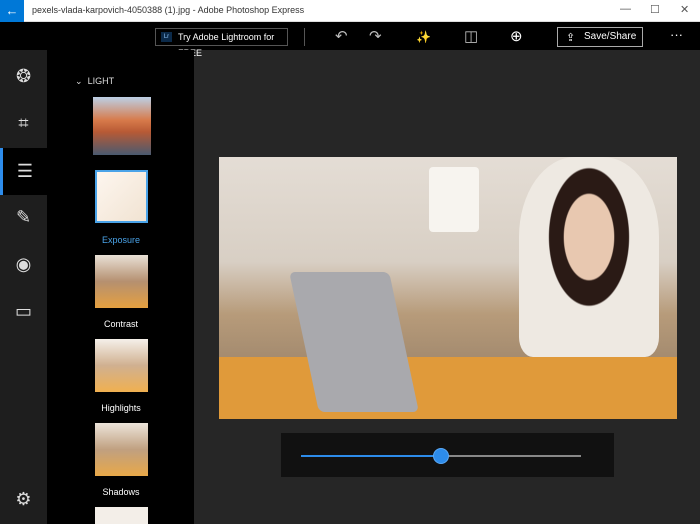 The width and height of the screenshot is (700, 524). What do you see at coordinates (471, 36) in the screenshot?
I see `compare-icon: ◫` at bounding box center [471, 36].